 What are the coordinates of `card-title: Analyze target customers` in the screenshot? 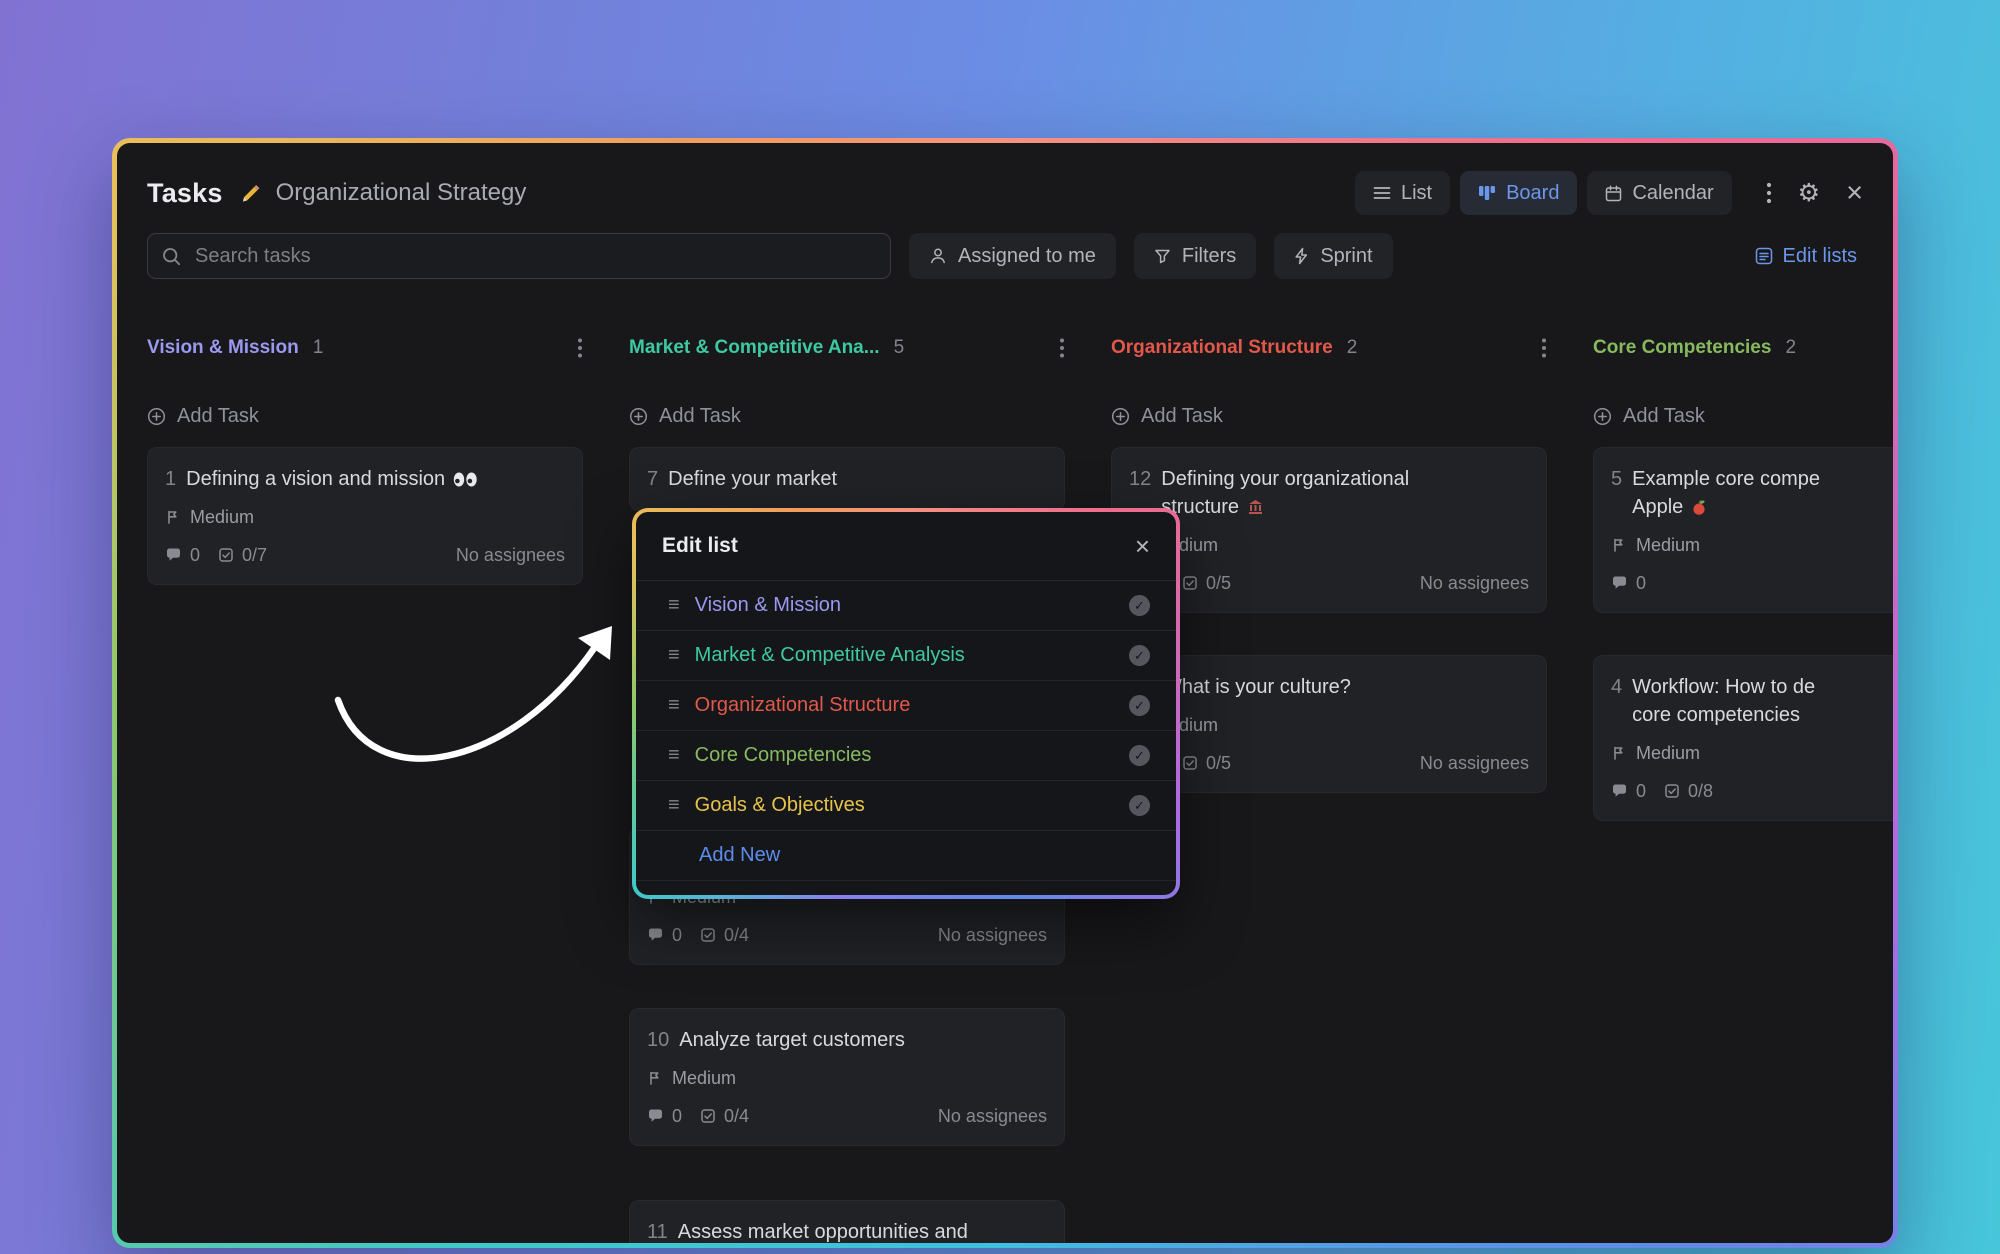 It's located at (792, 1040).